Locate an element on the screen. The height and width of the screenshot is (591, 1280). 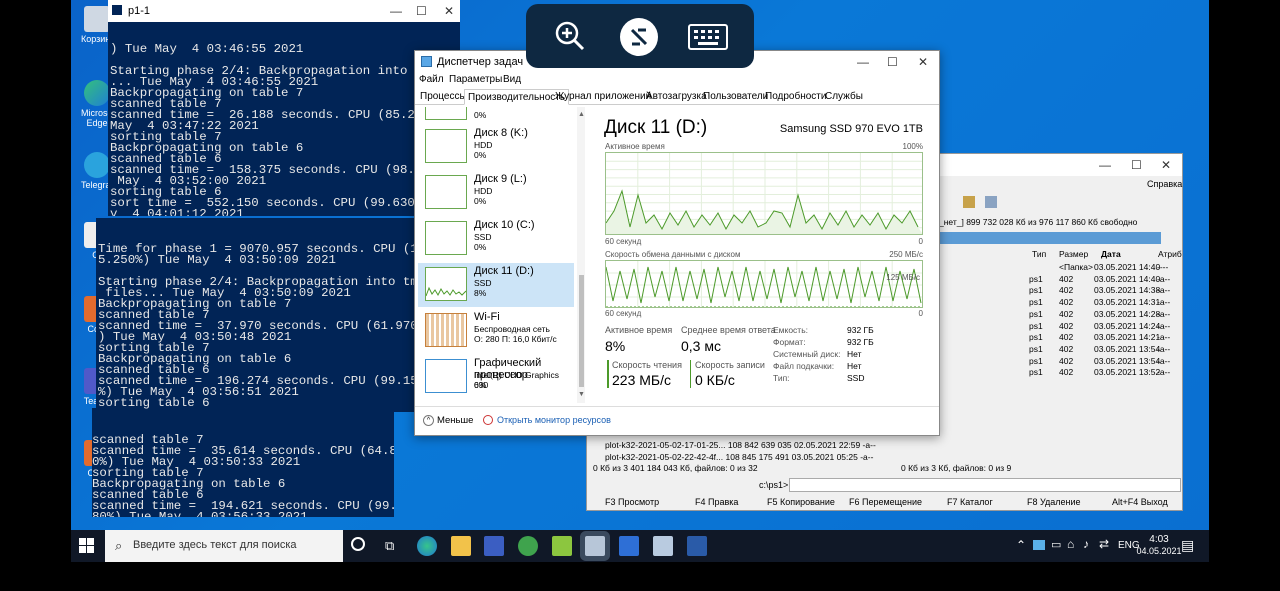
resource-monitor-link: Открыть монитор ресурсов is located at coordinates (554, 420).